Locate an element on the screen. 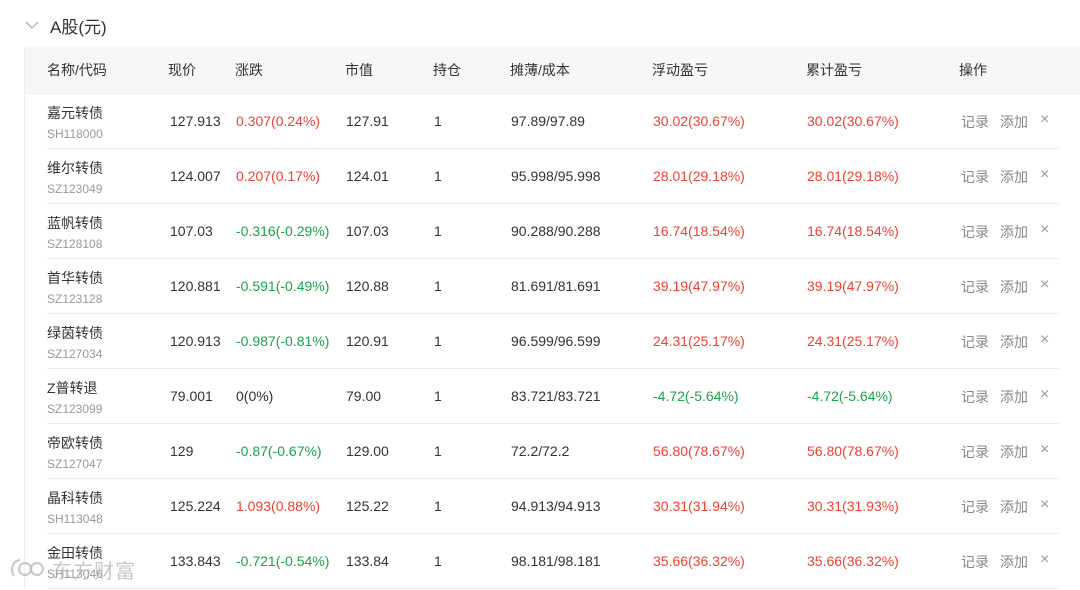 This screenshot has width=1080, height=590. float-pl-cell: 30.31(31.94%) is located at coordinates (699, 506).